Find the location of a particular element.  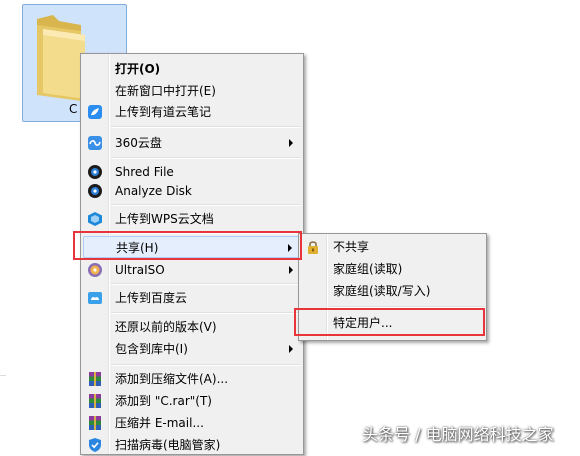

menu-item-label: 包含到库中(I) is located at coordinates (151, 349).